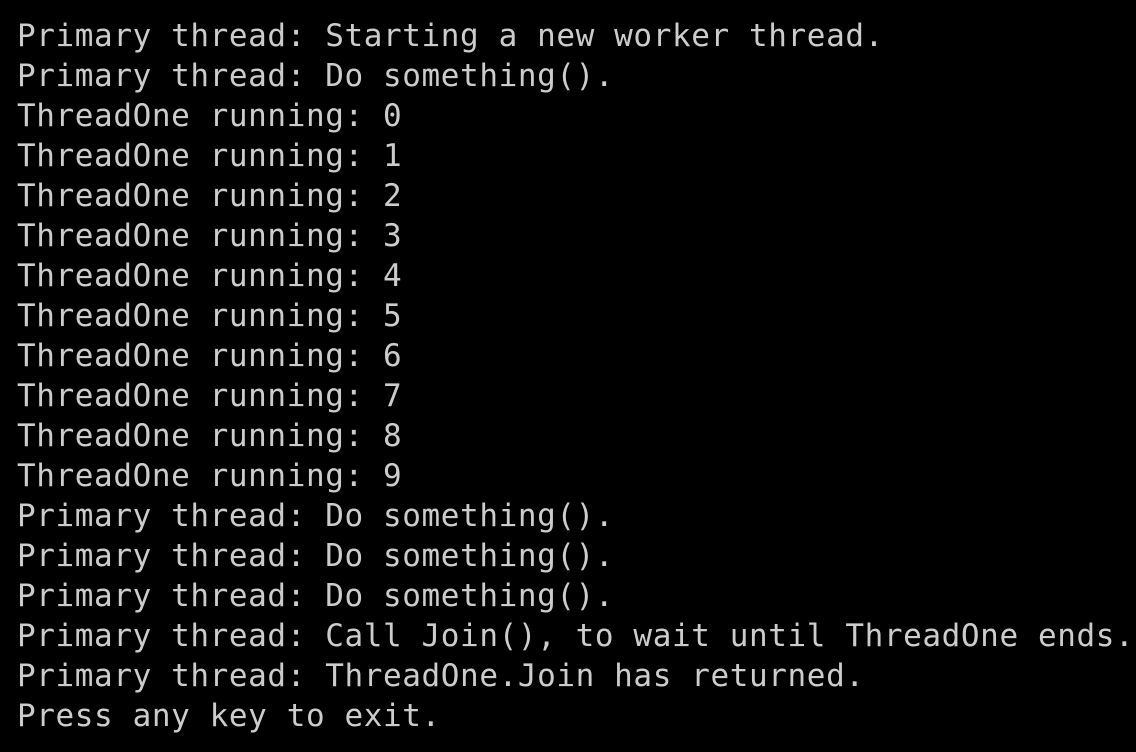 The image size is (1136, 752). I want to click on console-line: ThreadOne running: 3, so click(210, 236).